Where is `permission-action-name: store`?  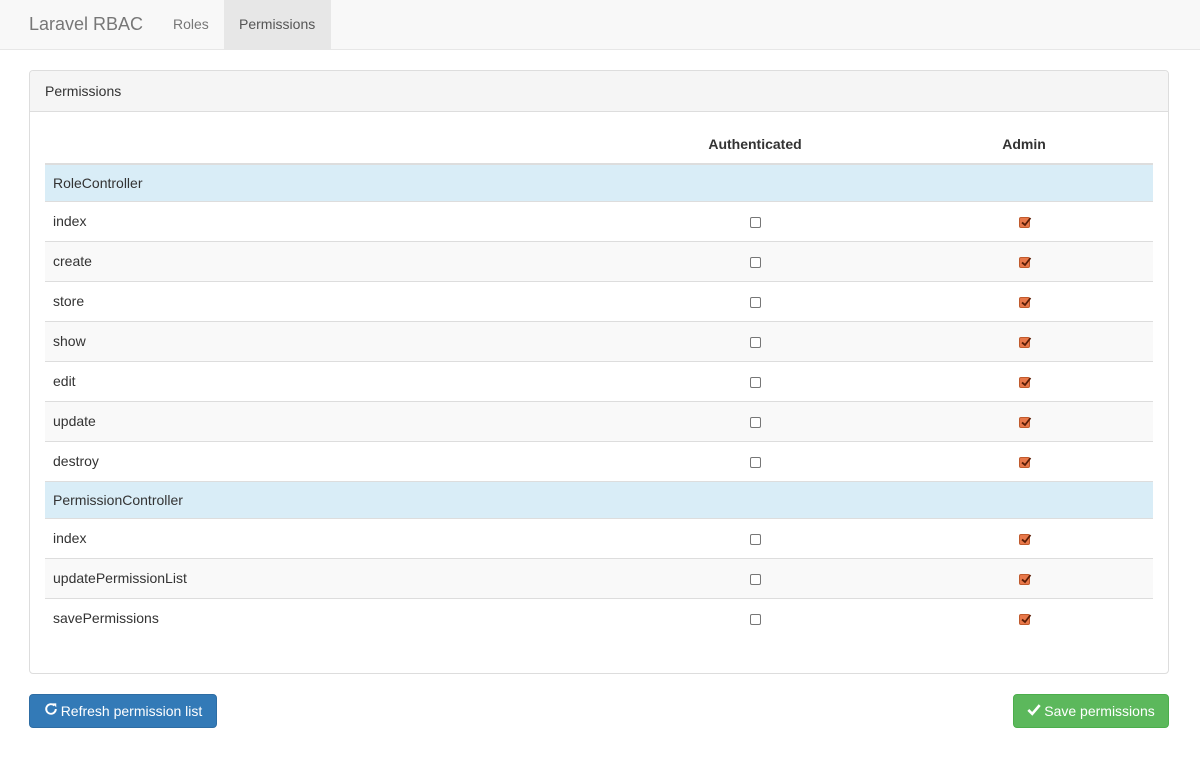 permission-action-name: store is located at coordinates (330, 300).